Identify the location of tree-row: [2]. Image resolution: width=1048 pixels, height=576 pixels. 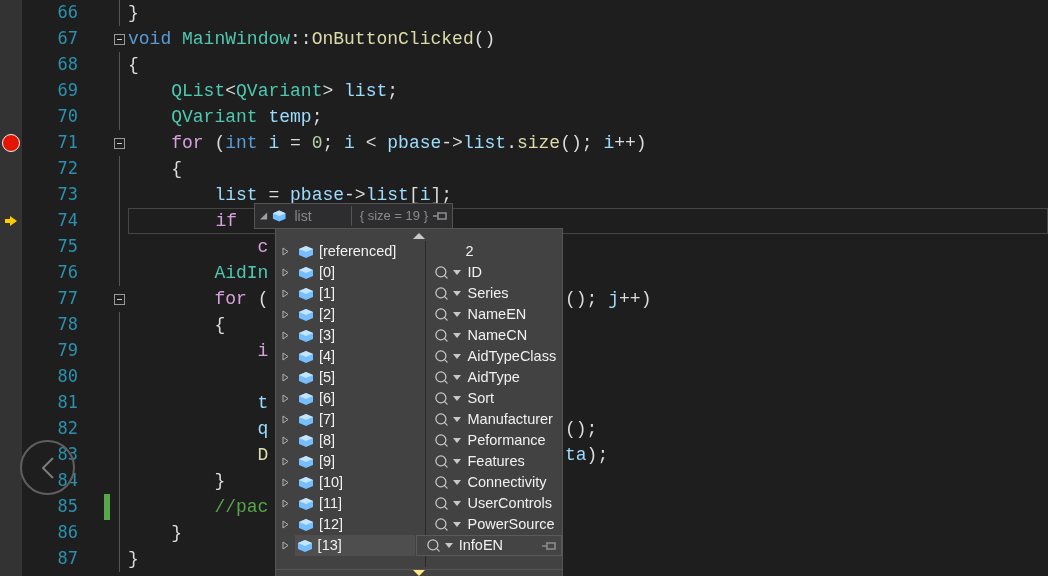
(360, 314).